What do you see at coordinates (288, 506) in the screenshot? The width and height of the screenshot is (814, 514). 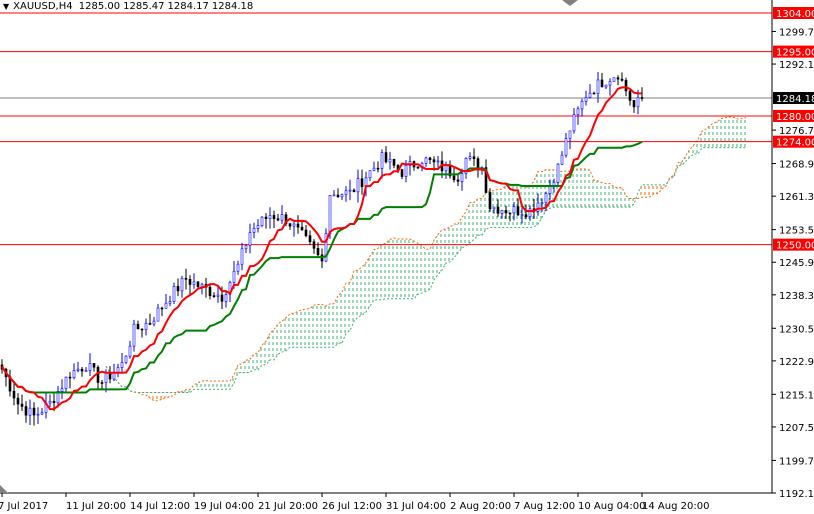 I see `x-tick-label: 21 Jul 20:00` at bounding box center [288, 506].